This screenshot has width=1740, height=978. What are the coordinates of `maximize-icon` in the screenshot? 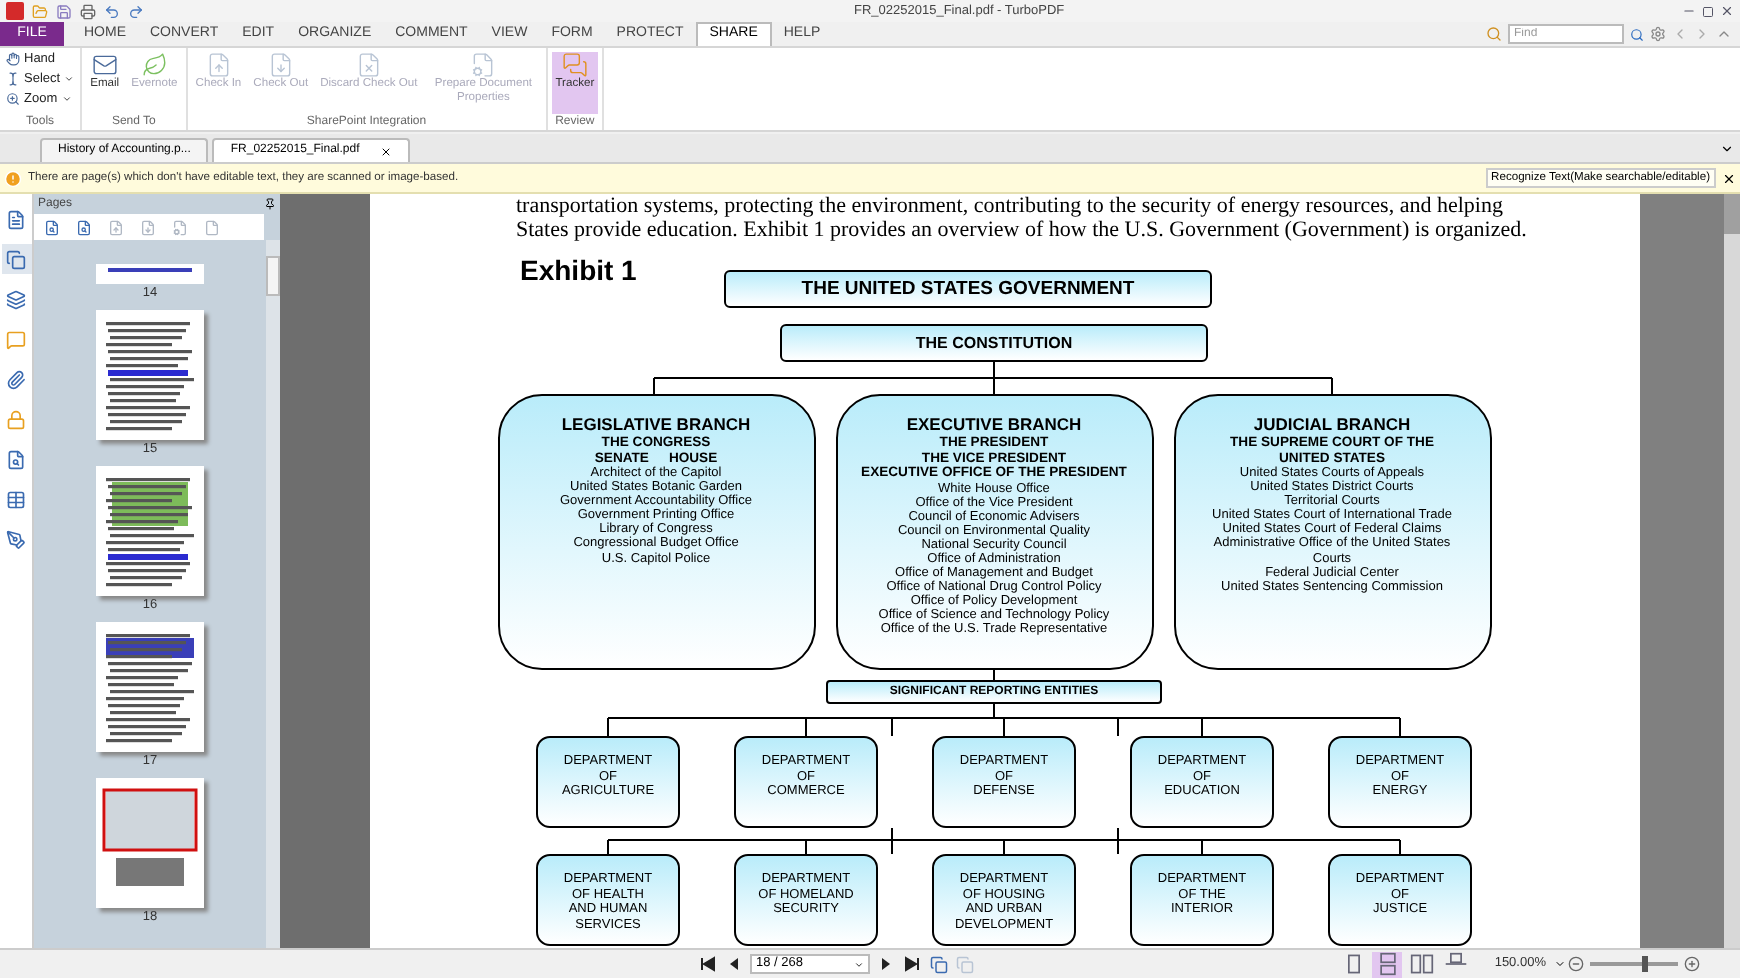 It's located at (1708, 11).